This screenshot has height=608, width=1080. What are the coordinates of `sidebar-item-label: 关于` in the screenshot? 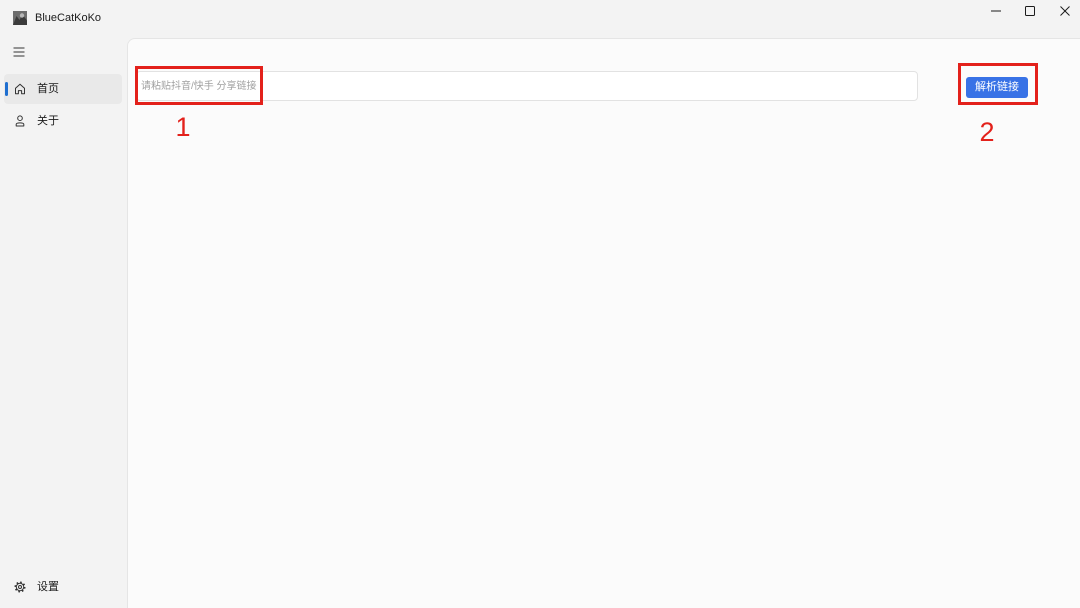 It's located at (48, 121).